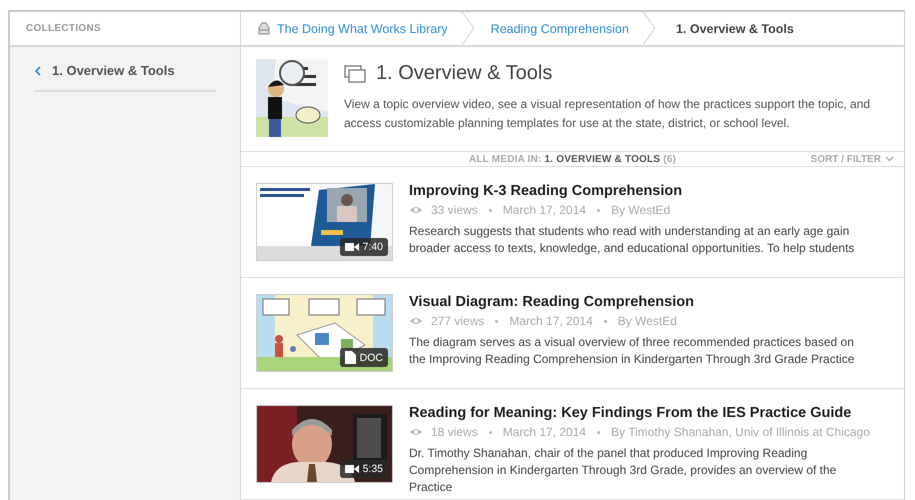 Image resolution: width=915 pixels, height=500 pixels. Describe the element at coordinates (632, 351) in the screenshot. I see `media-description: The diagram serves as a visual overview of three recommended practices based on the Improving Reading Comprehension in Kindergarten Through 3rd Grade Practice` at that location.